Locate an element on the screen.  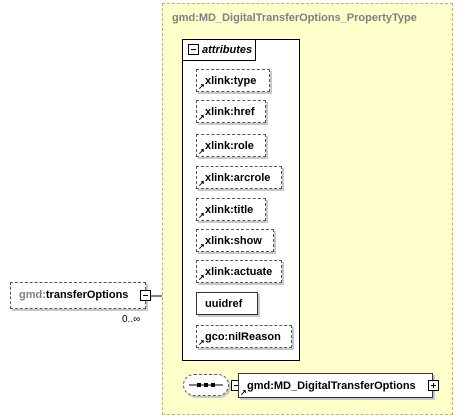
attribute-xlink-type: xlink:type ↗ is located at coordinates (233, 80).